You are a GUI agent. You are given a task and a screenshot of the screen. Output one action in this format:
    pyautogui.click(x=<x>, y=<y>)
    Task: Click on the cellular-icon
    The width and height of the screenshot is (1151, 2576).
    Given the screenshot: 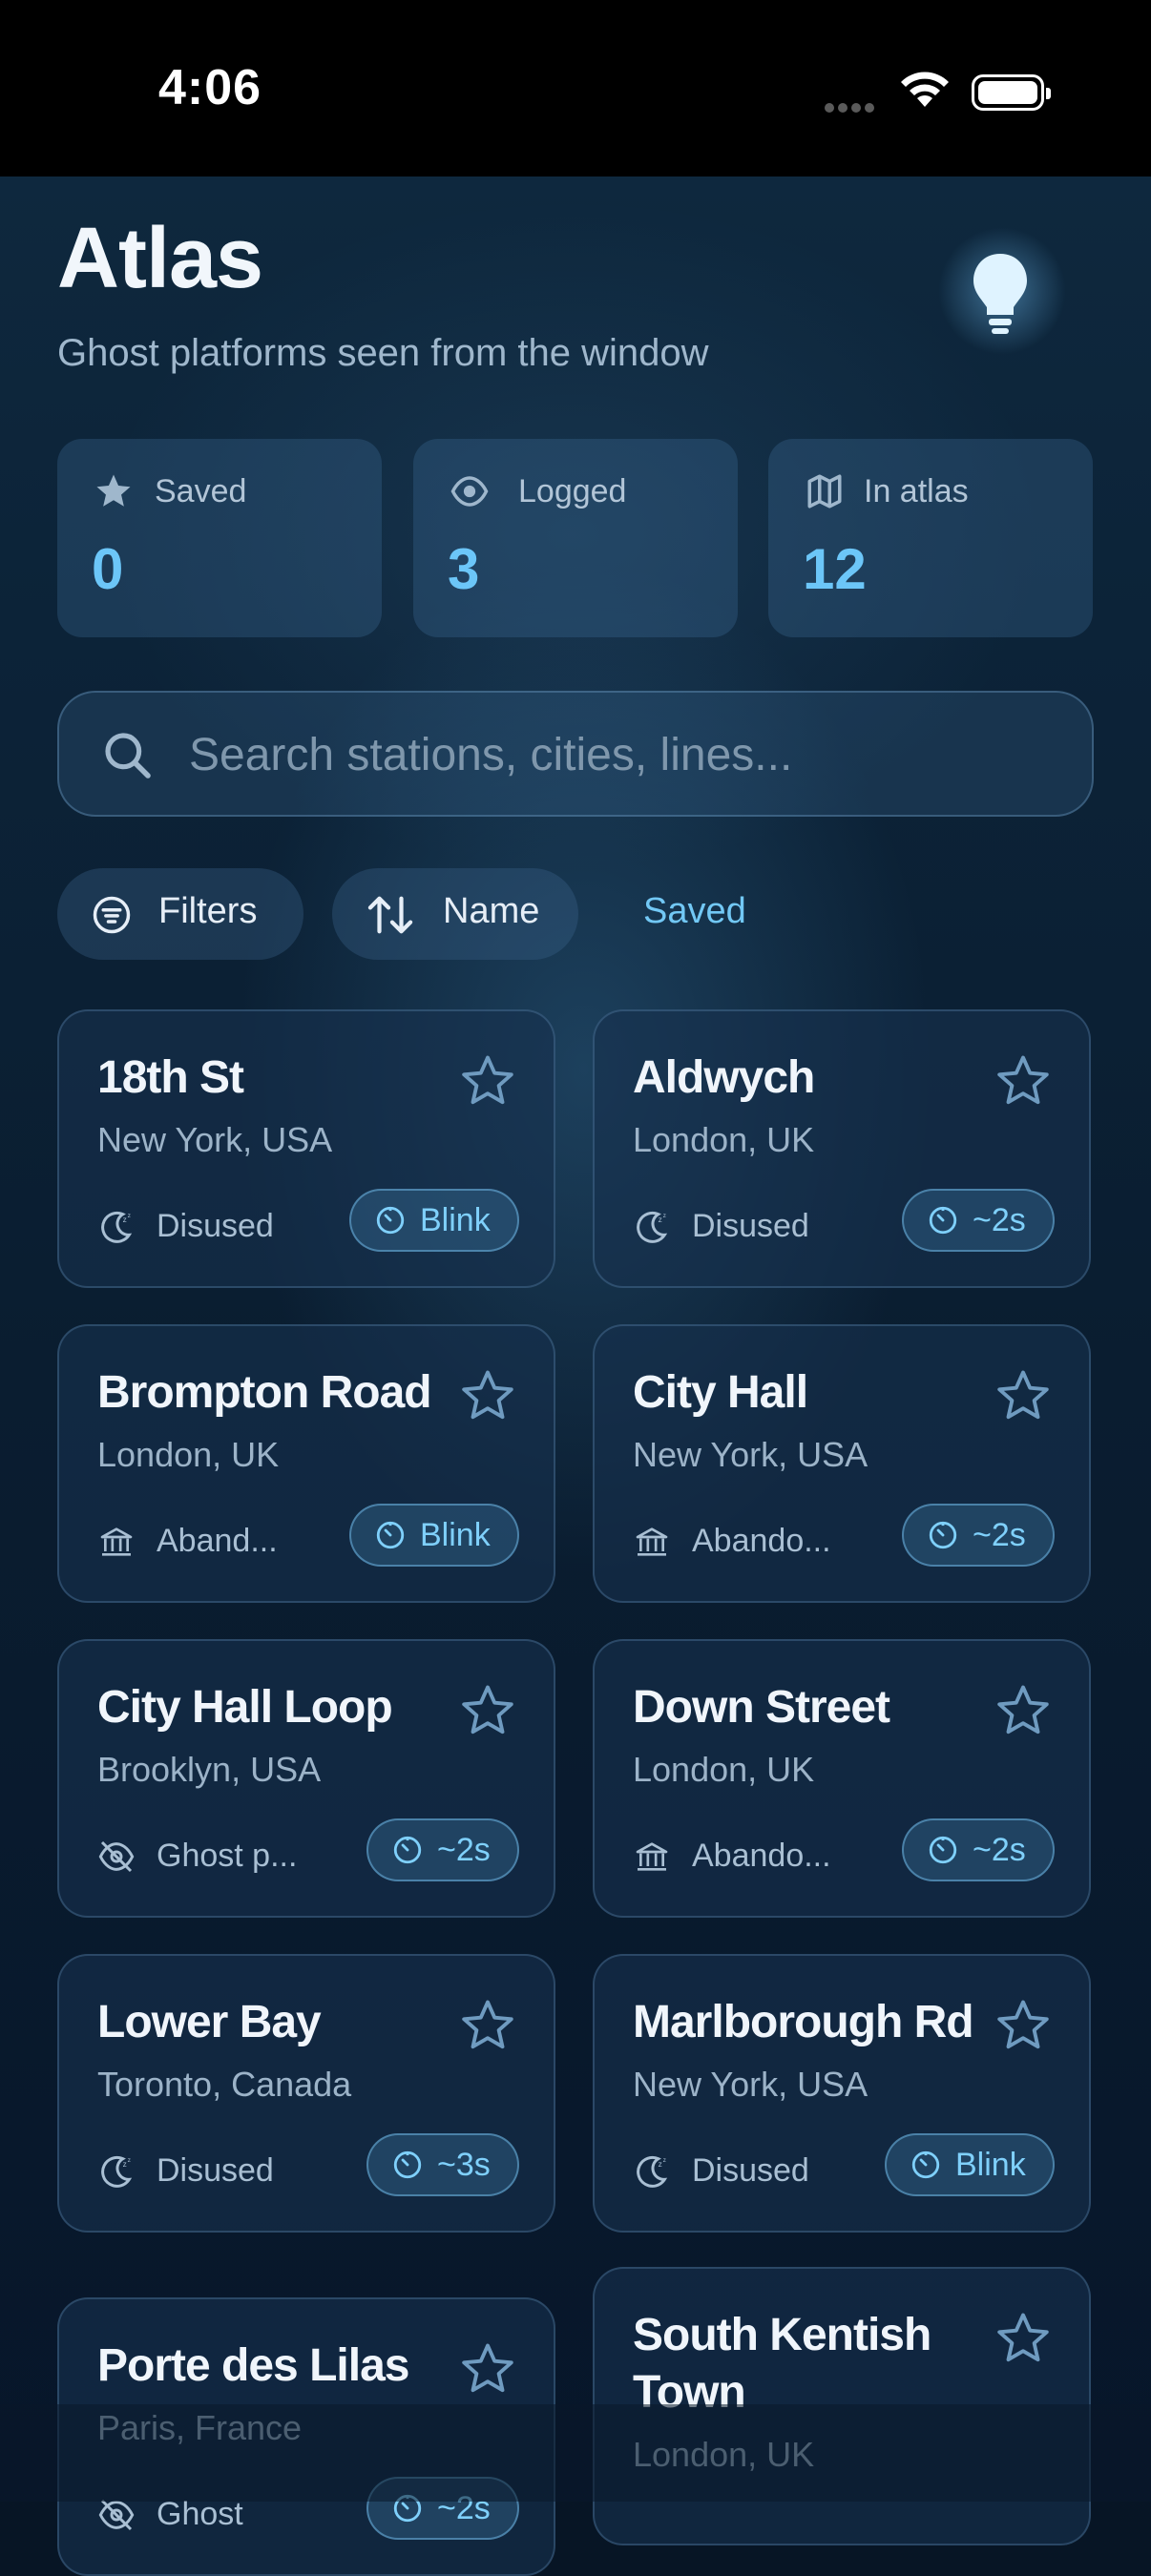 What is the action you would take?
    pyautogui.click(x=854, y=106)
    